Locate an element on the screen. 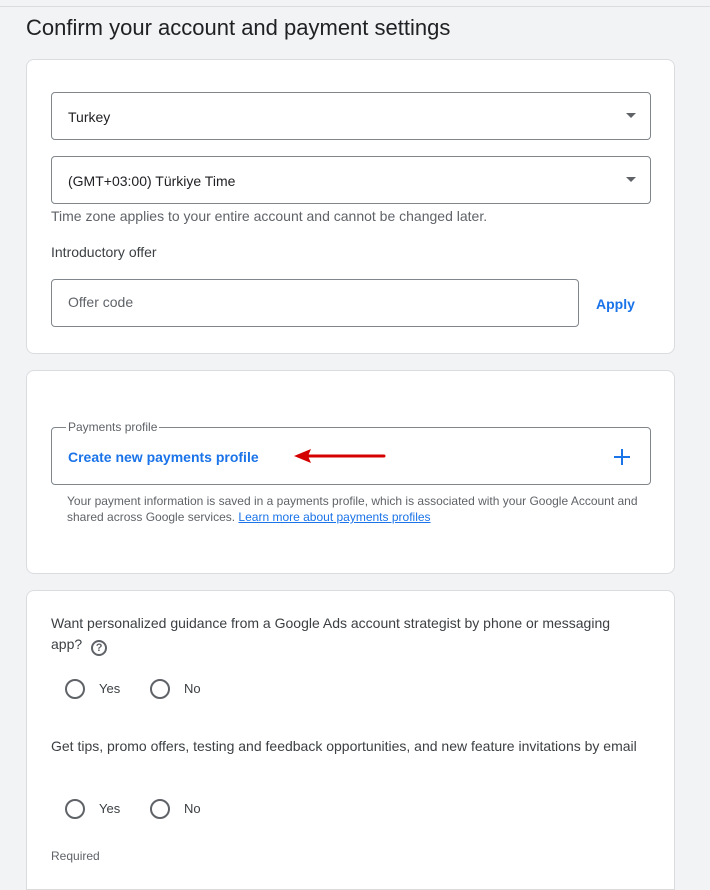 This screenshot has height=890, width=710. offer-code-field is located at coordinates (315, 303).